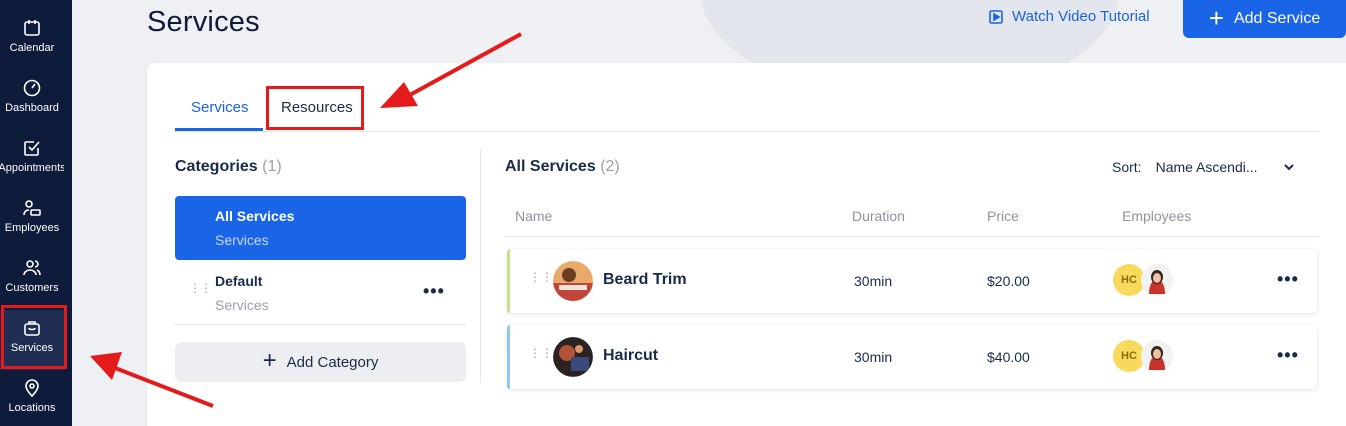 The height and width of the screenshot is (426, 1346). I want to click on service-row-haircut: ⋮⋮ Haircut 30min $40.00 HC •••, so click(912, 357).